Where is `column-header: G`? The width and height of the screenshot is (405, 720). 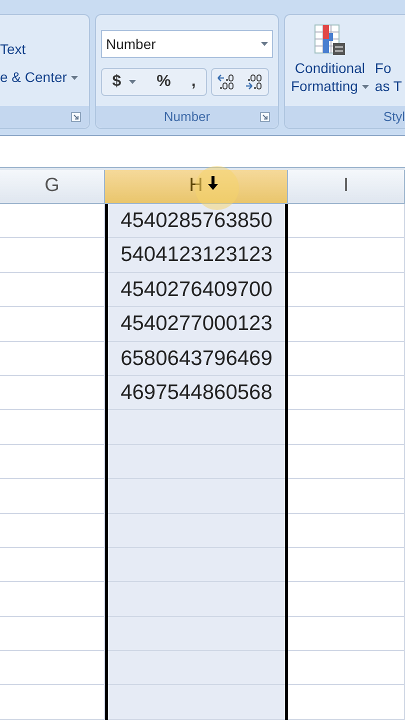
column-header: G is located at coordinates (52, 186).